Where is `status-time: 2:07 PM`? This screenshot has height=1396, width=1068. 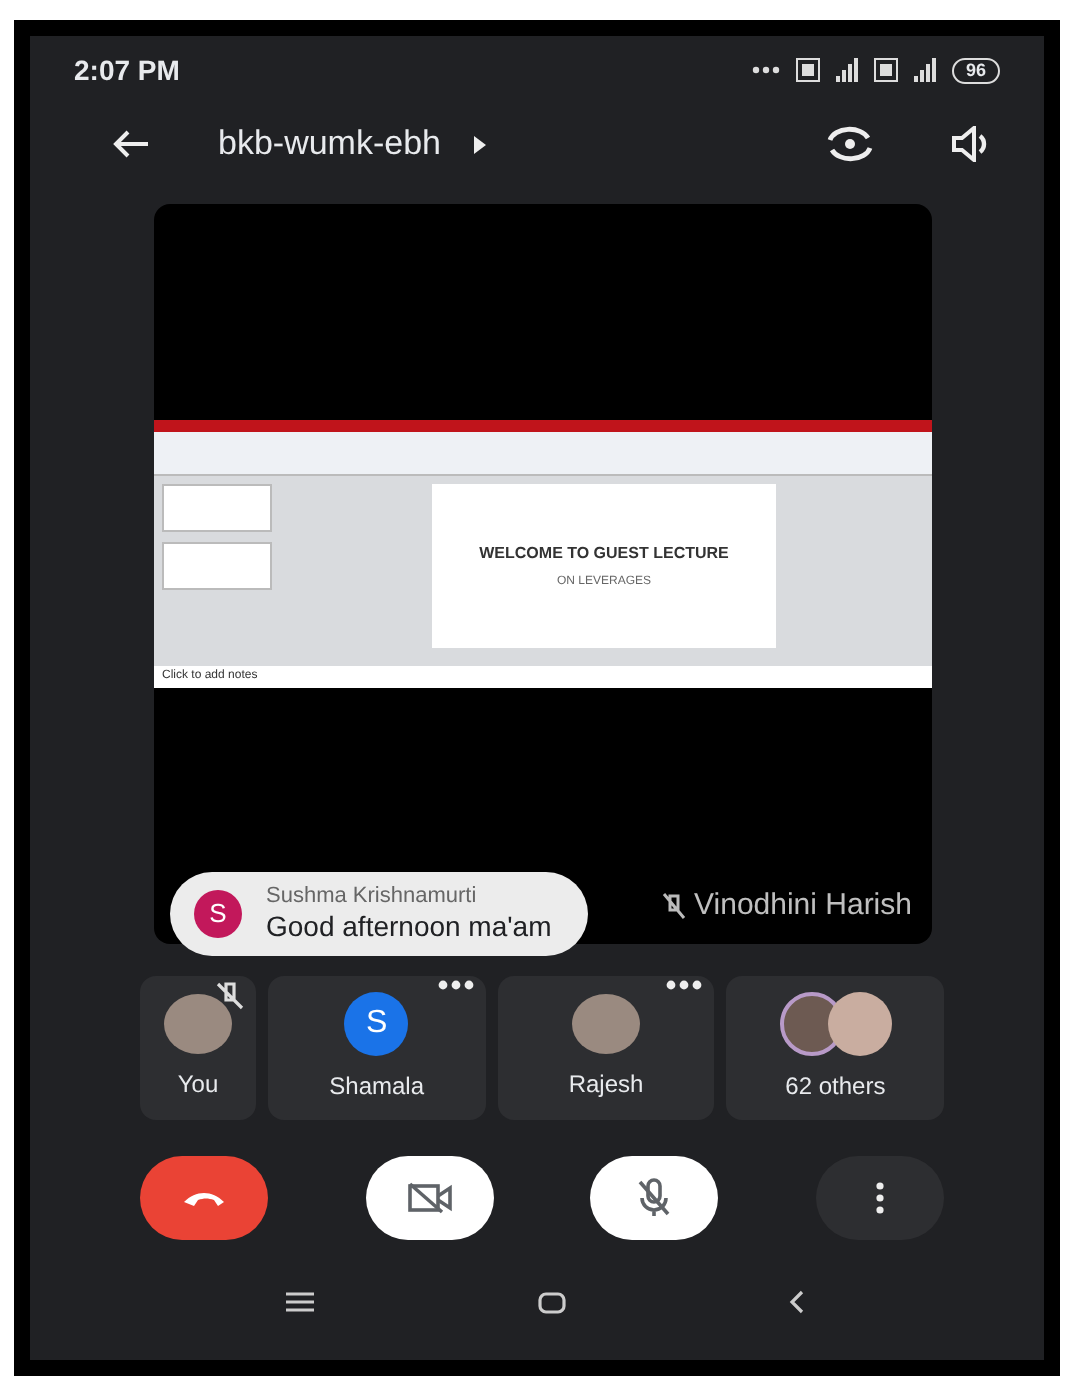
status-time: 2:07 PM is located at coordinates (127, 70).